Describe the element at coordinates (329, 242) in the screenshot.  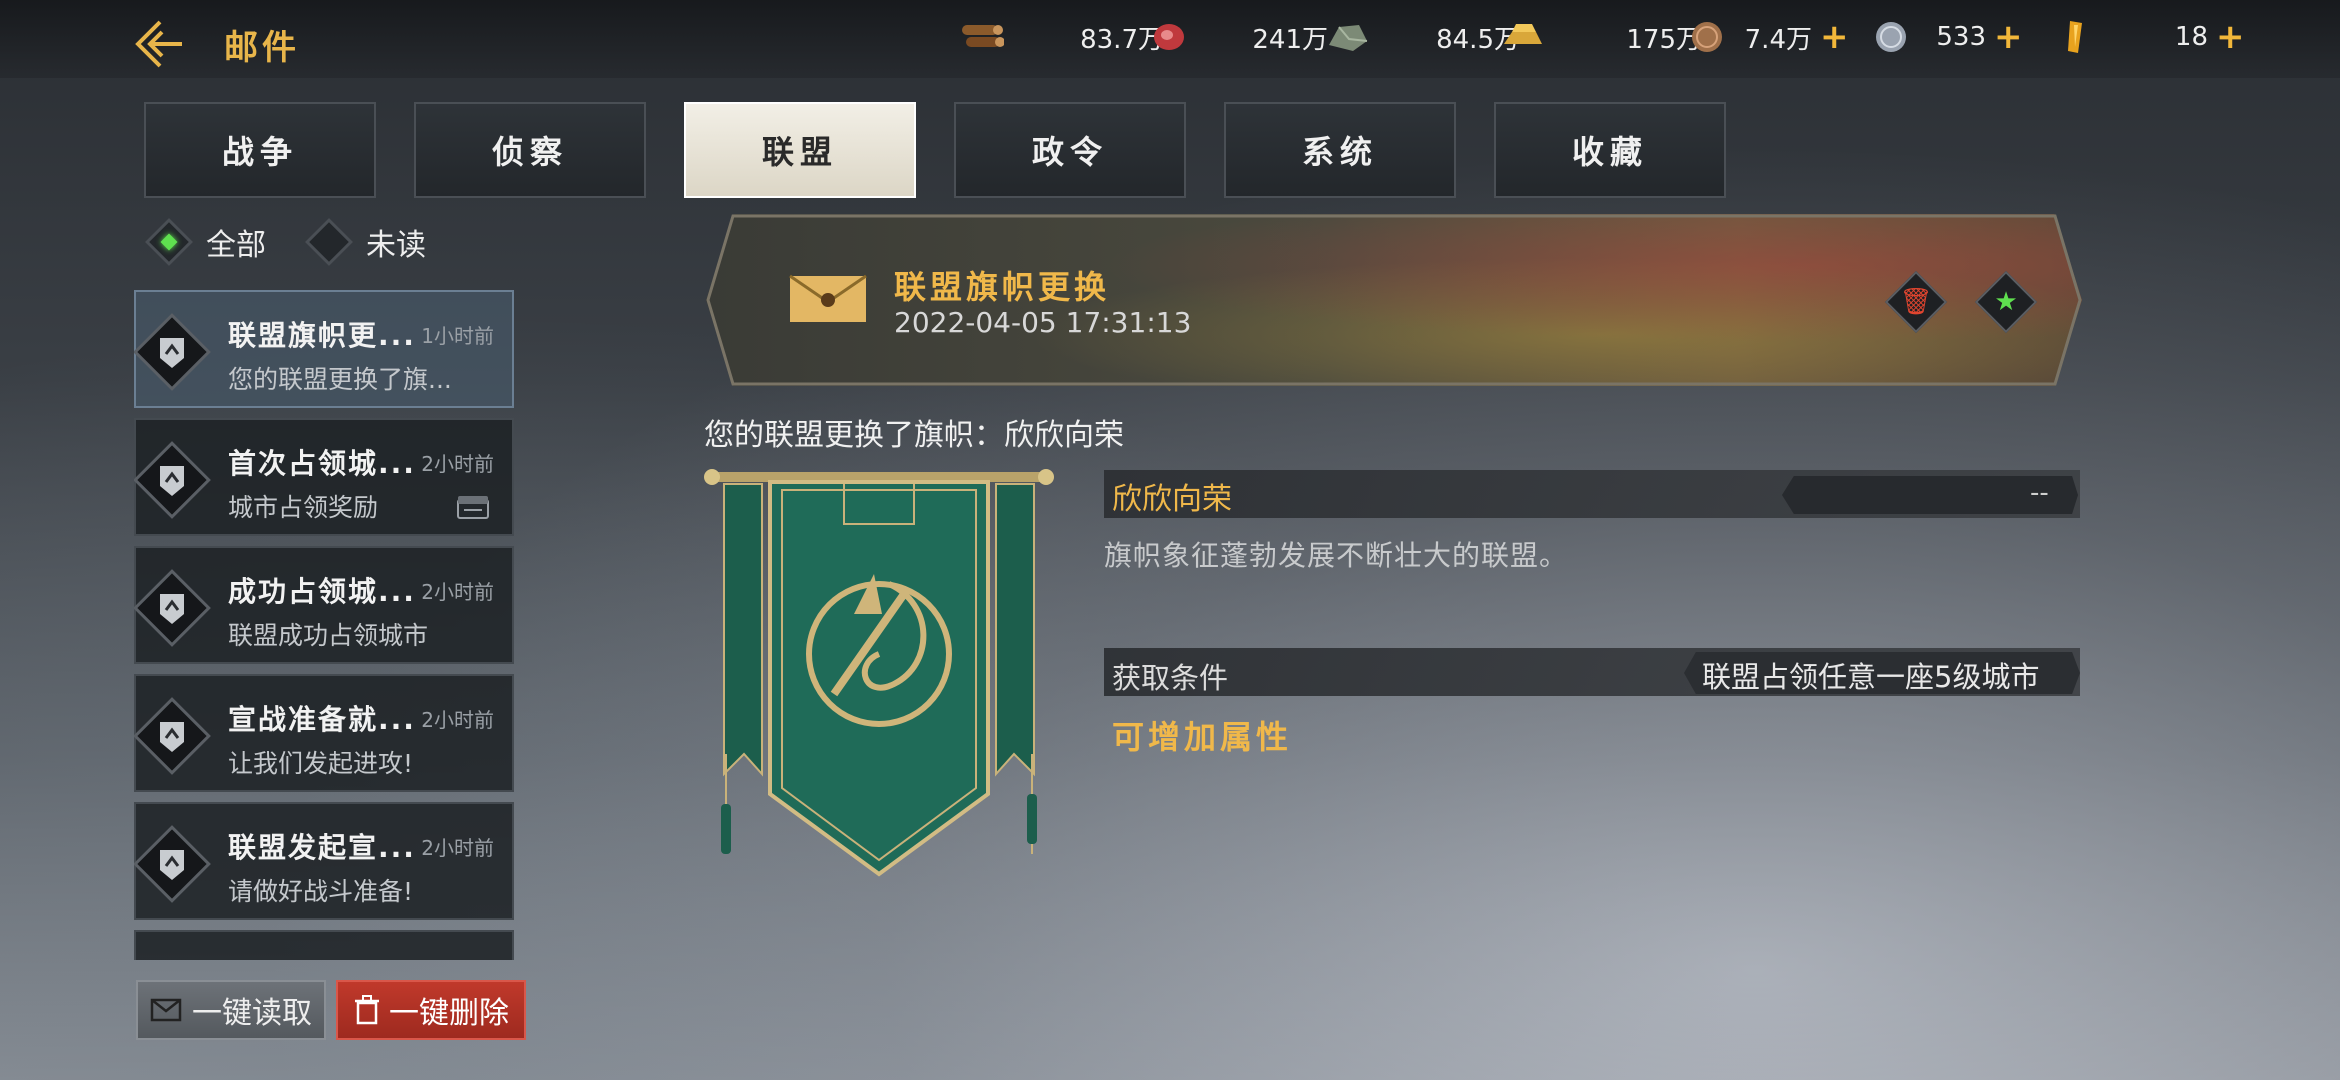
I see `radio-unselected-icon` at that location.